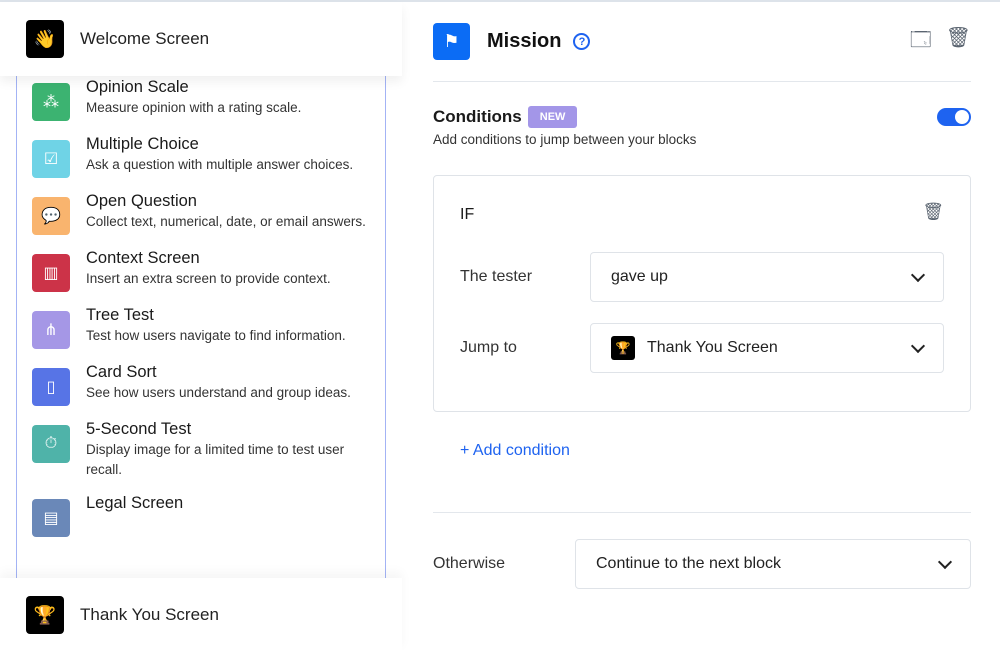  Describe the element at coordinates (921, 42) in the screenshot. I see `preview-icon: 🗔` at that location.